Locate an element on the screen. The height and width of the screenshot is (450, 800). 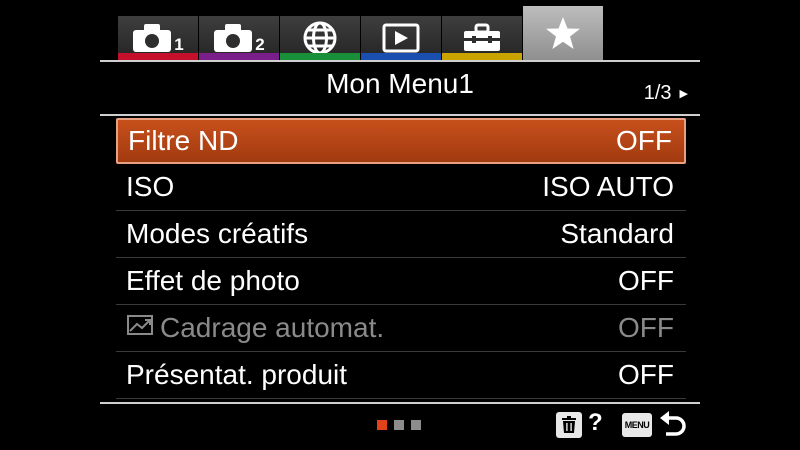
delete-button is located at coordinates (569, 425).